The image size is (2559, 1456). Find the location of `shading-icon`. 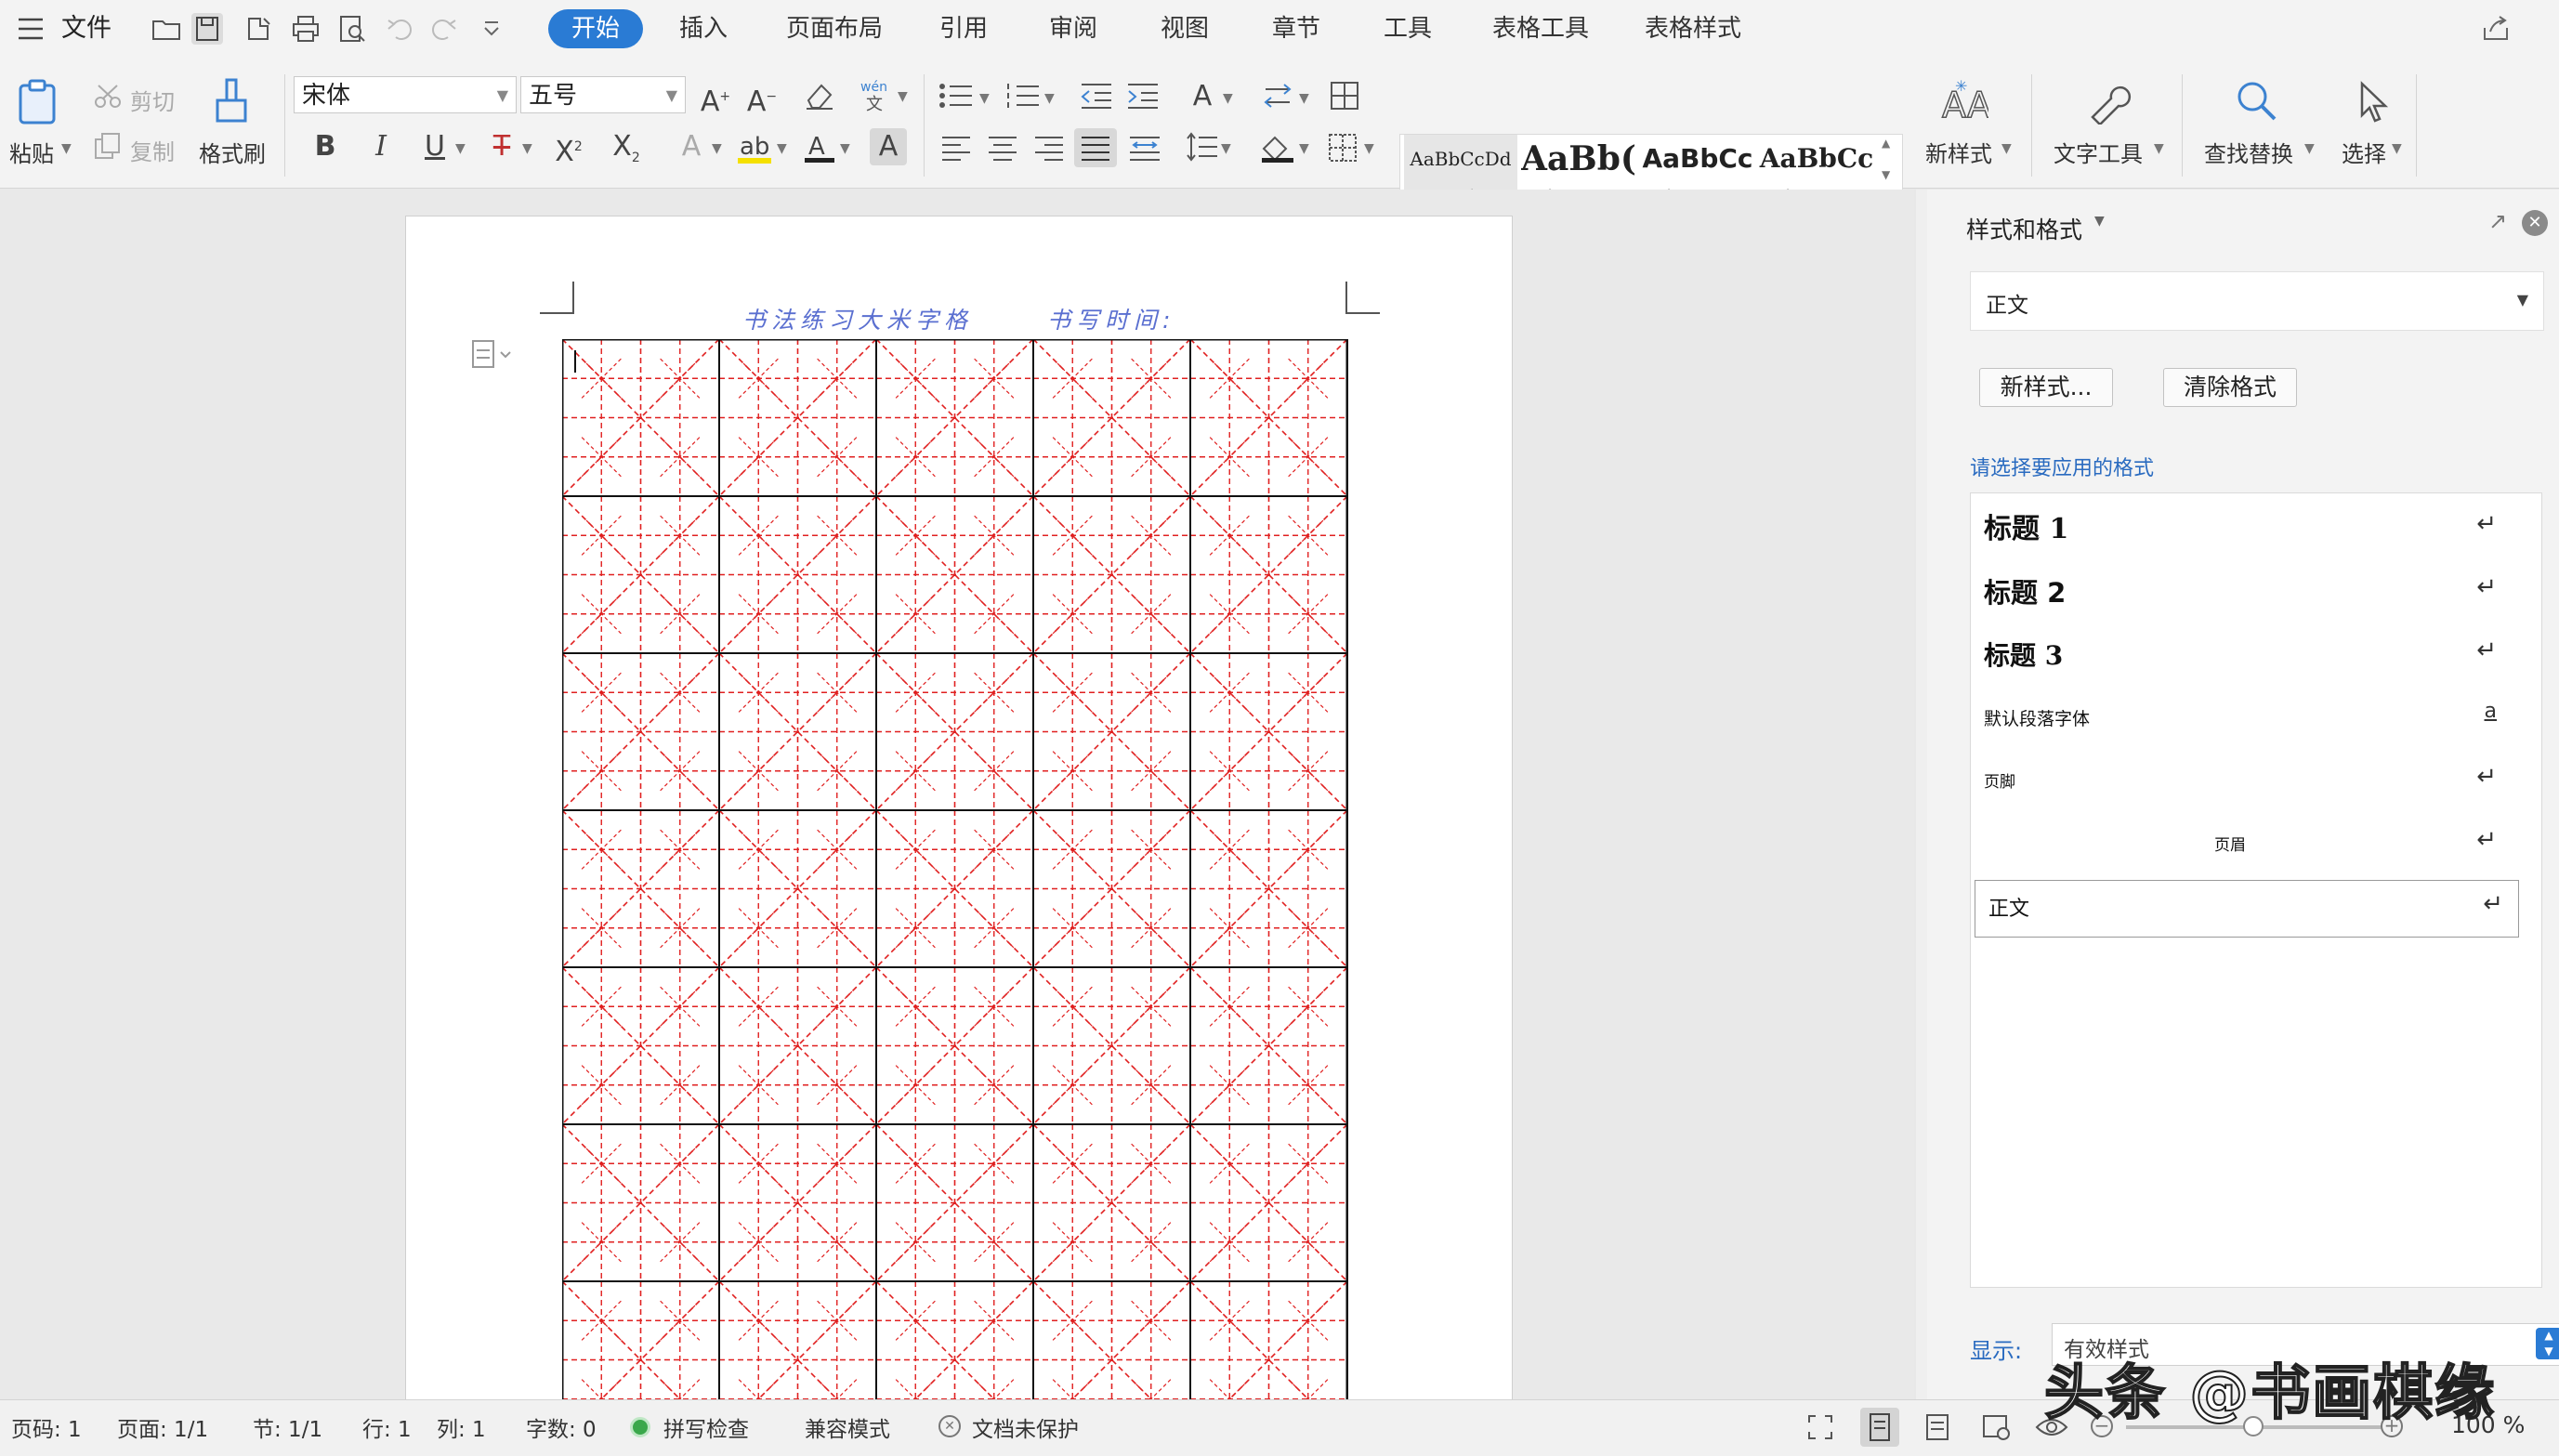

shading-icon is located at coordinates (1277, 148).